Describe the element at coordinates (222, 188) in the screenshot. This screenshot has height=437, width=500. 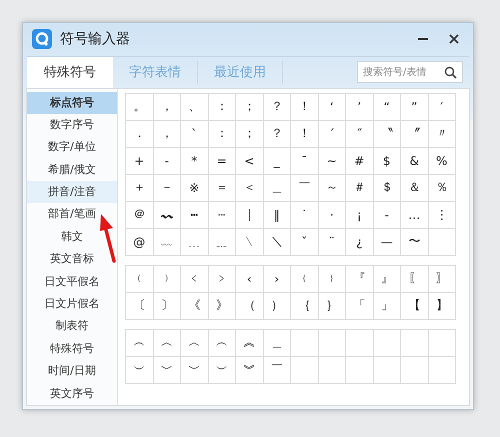
I see `symbol-cell: ＝` at that location.